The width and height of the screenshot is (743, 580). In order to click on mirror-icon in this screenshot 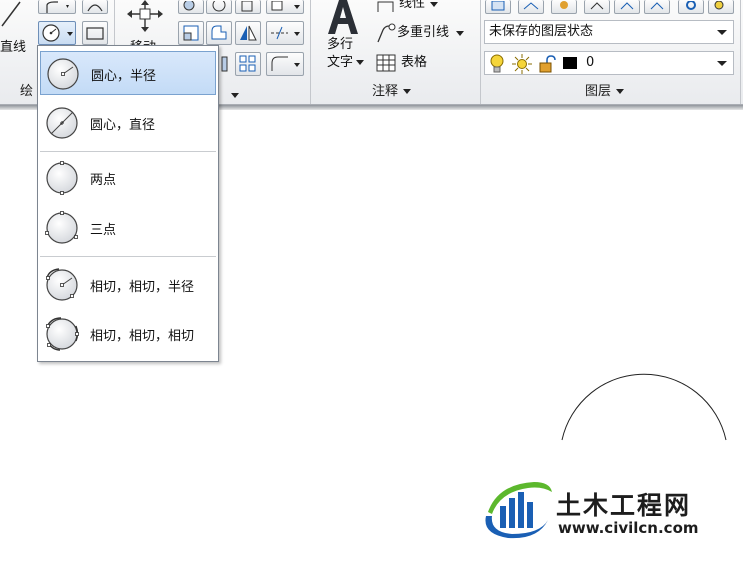, I will do `click(248, 33)`.